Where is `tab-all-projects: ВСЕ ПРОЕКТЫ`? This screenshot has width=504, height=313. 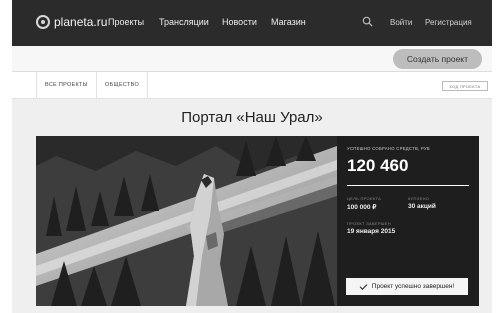 tab-all-projects: ВСЕ ПРОЕКТЫ is located at coordinates (66, 85).